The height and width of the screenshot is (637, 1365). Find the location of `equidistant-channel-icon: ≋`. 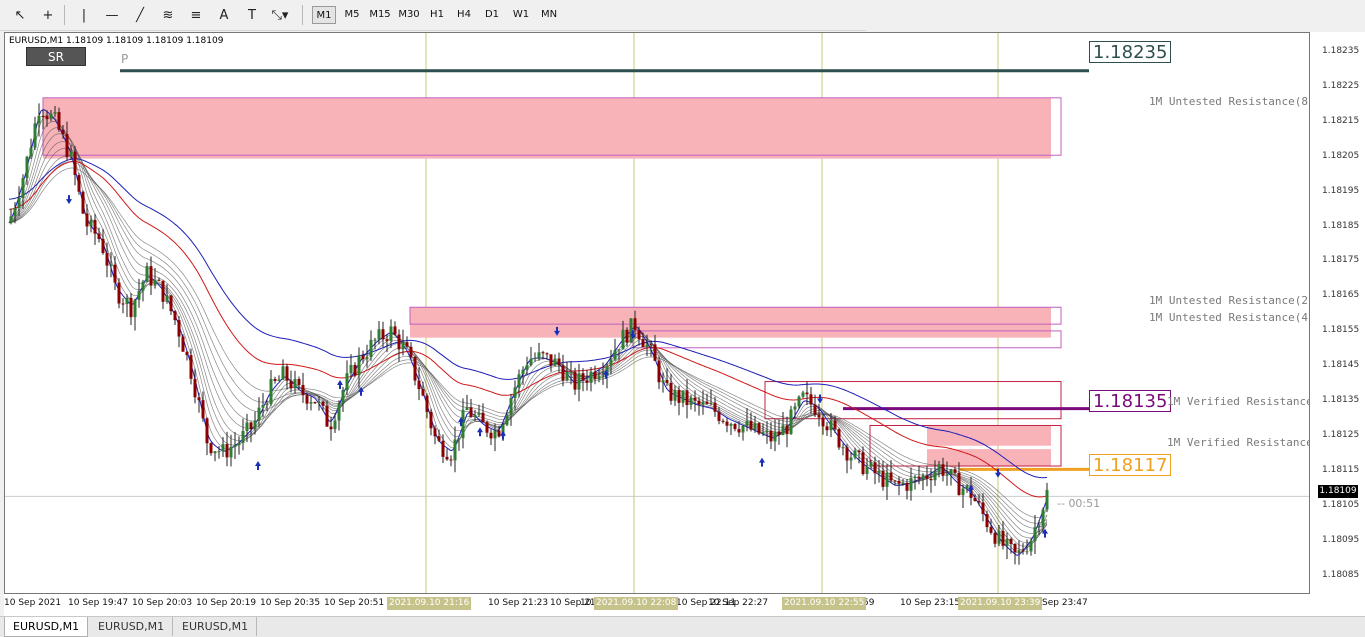

equidistant-channel-icon: ≋ is located at coordinates (168, 15).